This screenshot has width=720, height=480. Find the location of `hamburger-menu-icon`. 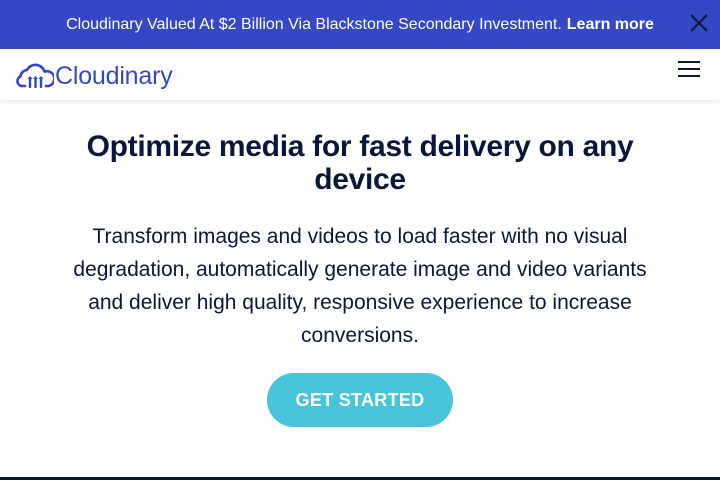

hamburger-menu-icon is located at coordinates (689, 73).